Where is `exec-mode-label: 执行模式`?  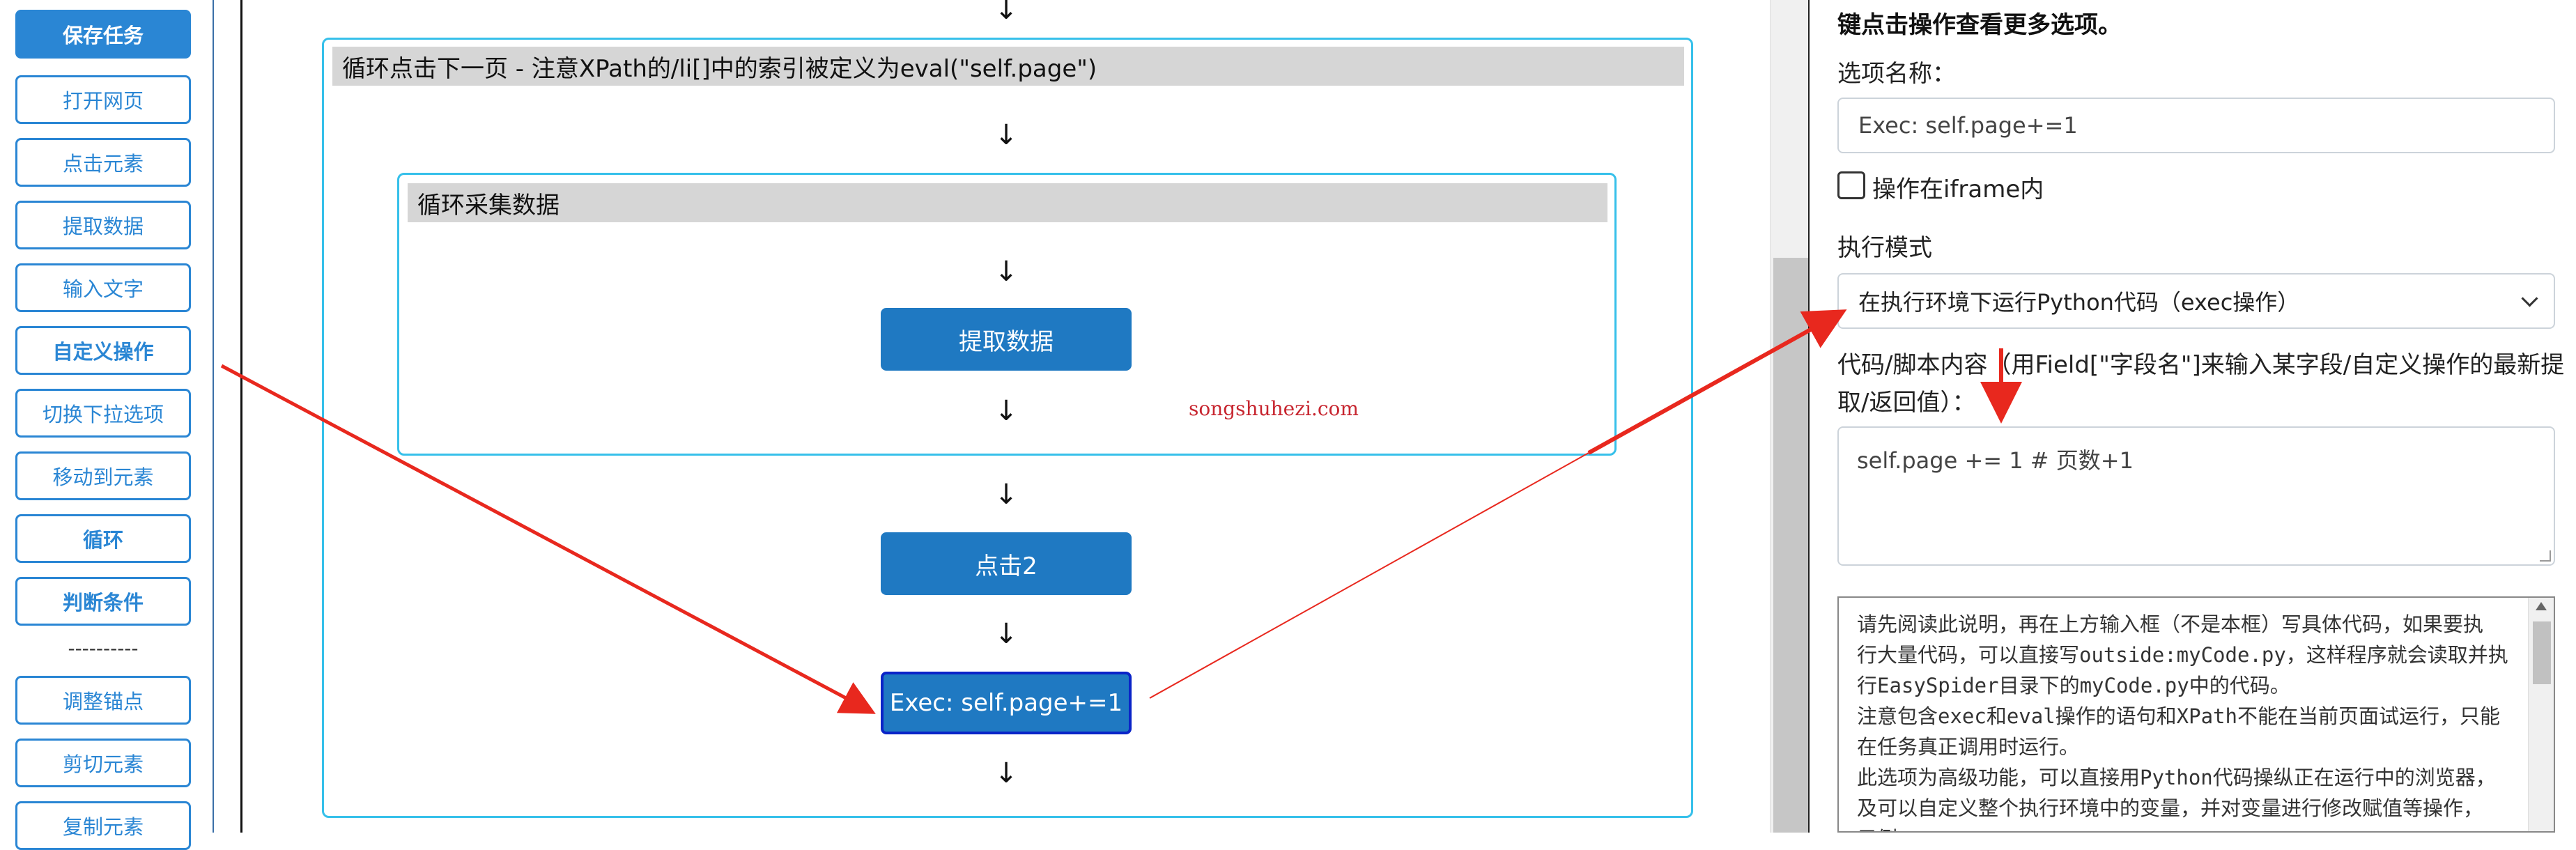
exec-mode-label: 执行模式 is located at coordinates (1884, 248).